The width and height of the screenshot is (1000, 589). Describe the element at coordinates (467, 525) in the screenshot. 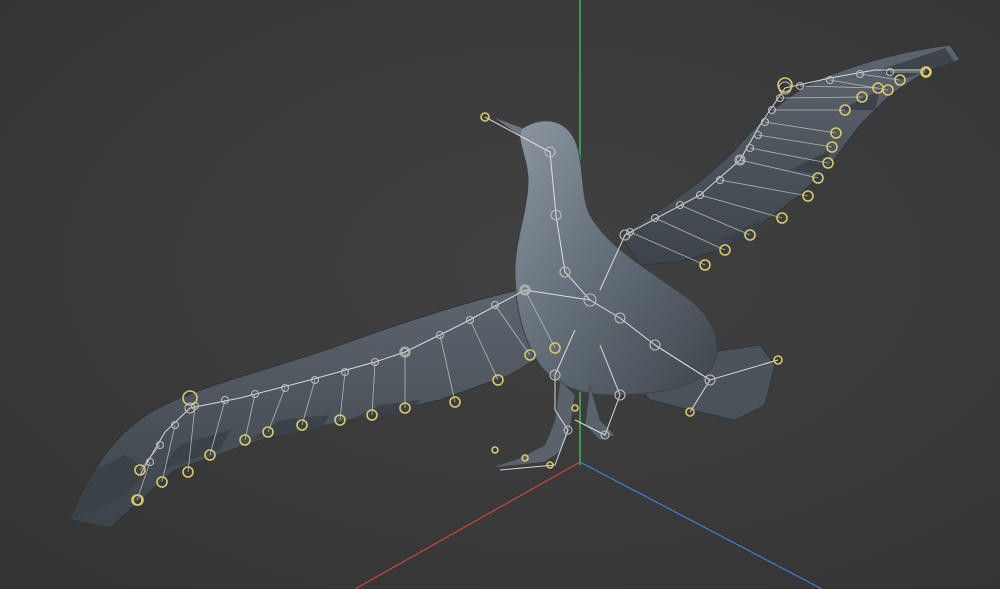

I see `axis-x-line` at that location.